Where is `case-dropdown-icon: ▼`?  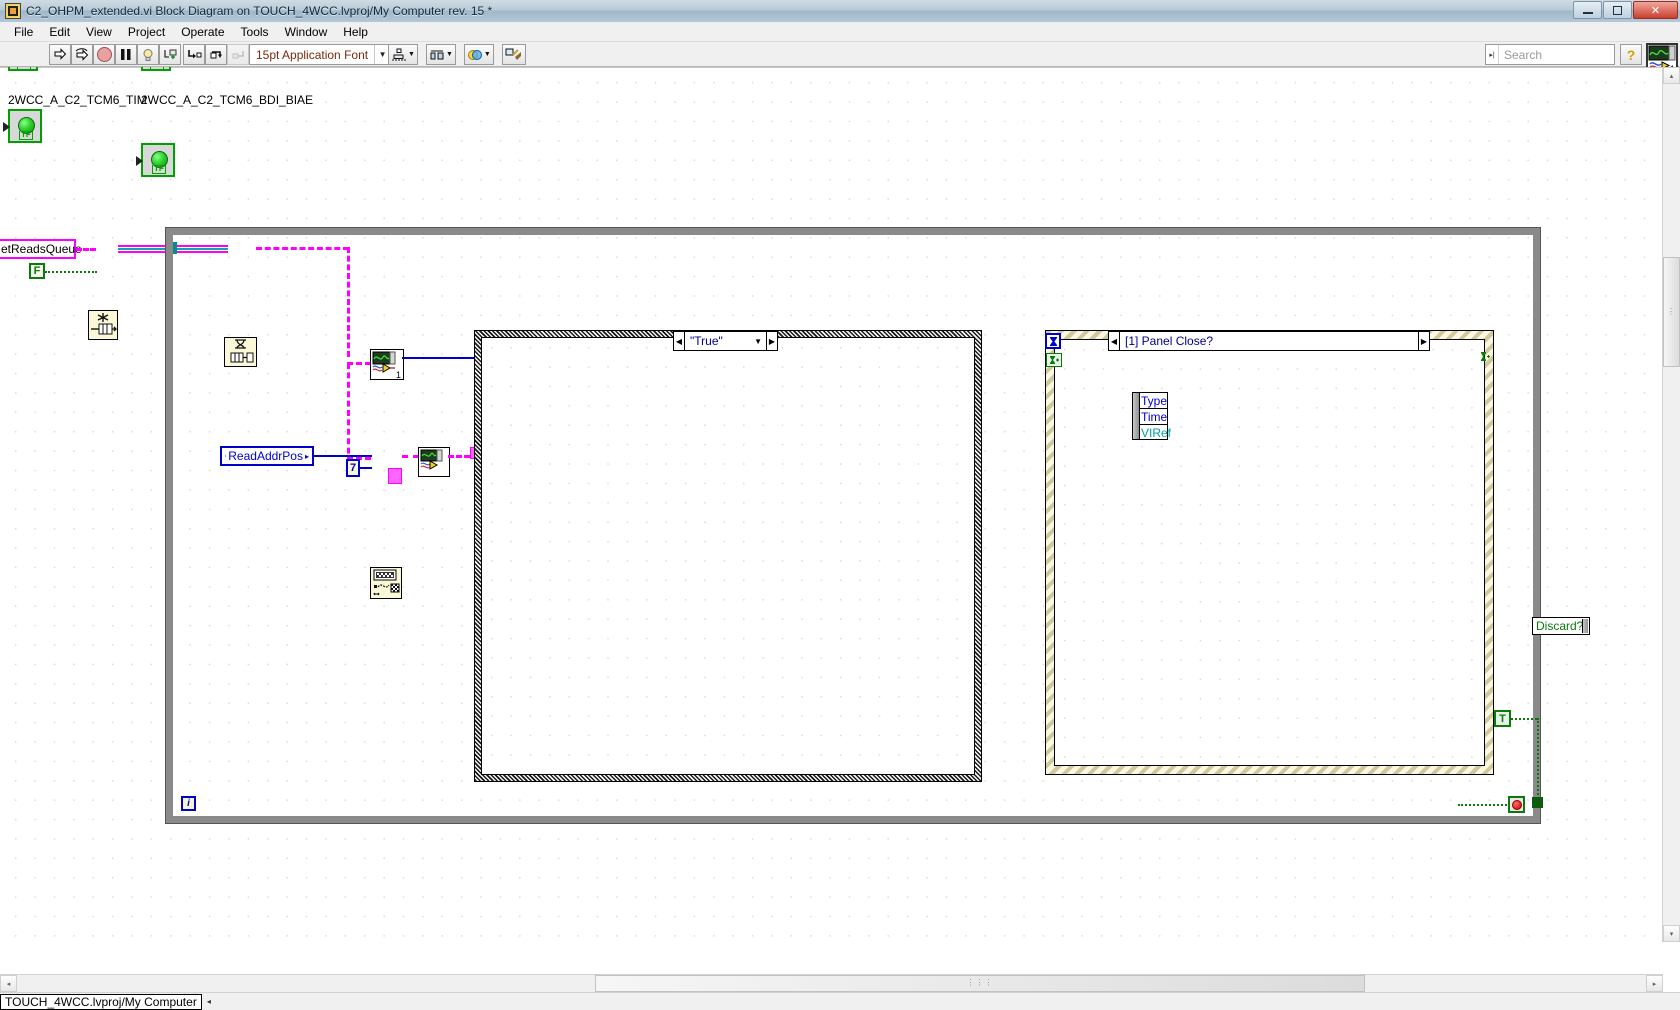 case-dropdown-icon: ▼ is located at coordinates (760, 341).